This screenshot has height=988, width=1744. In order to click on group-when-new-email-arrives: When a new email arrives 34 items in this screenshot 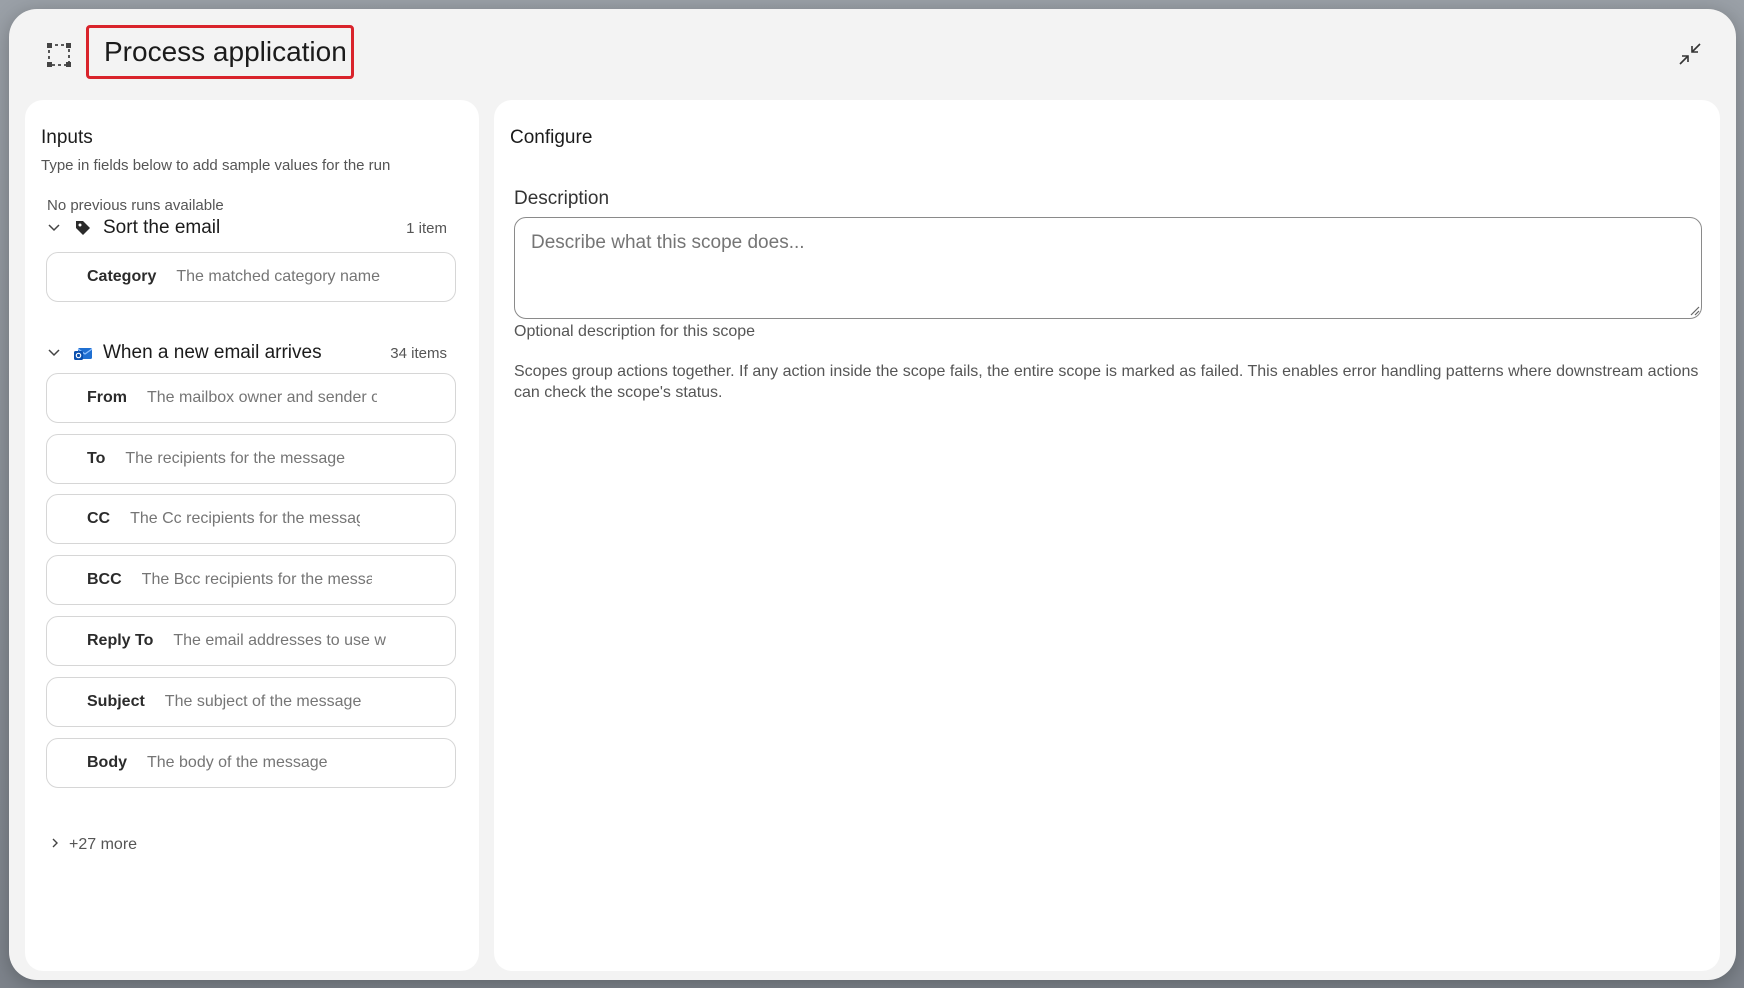, I will do `click(252, 353)`.